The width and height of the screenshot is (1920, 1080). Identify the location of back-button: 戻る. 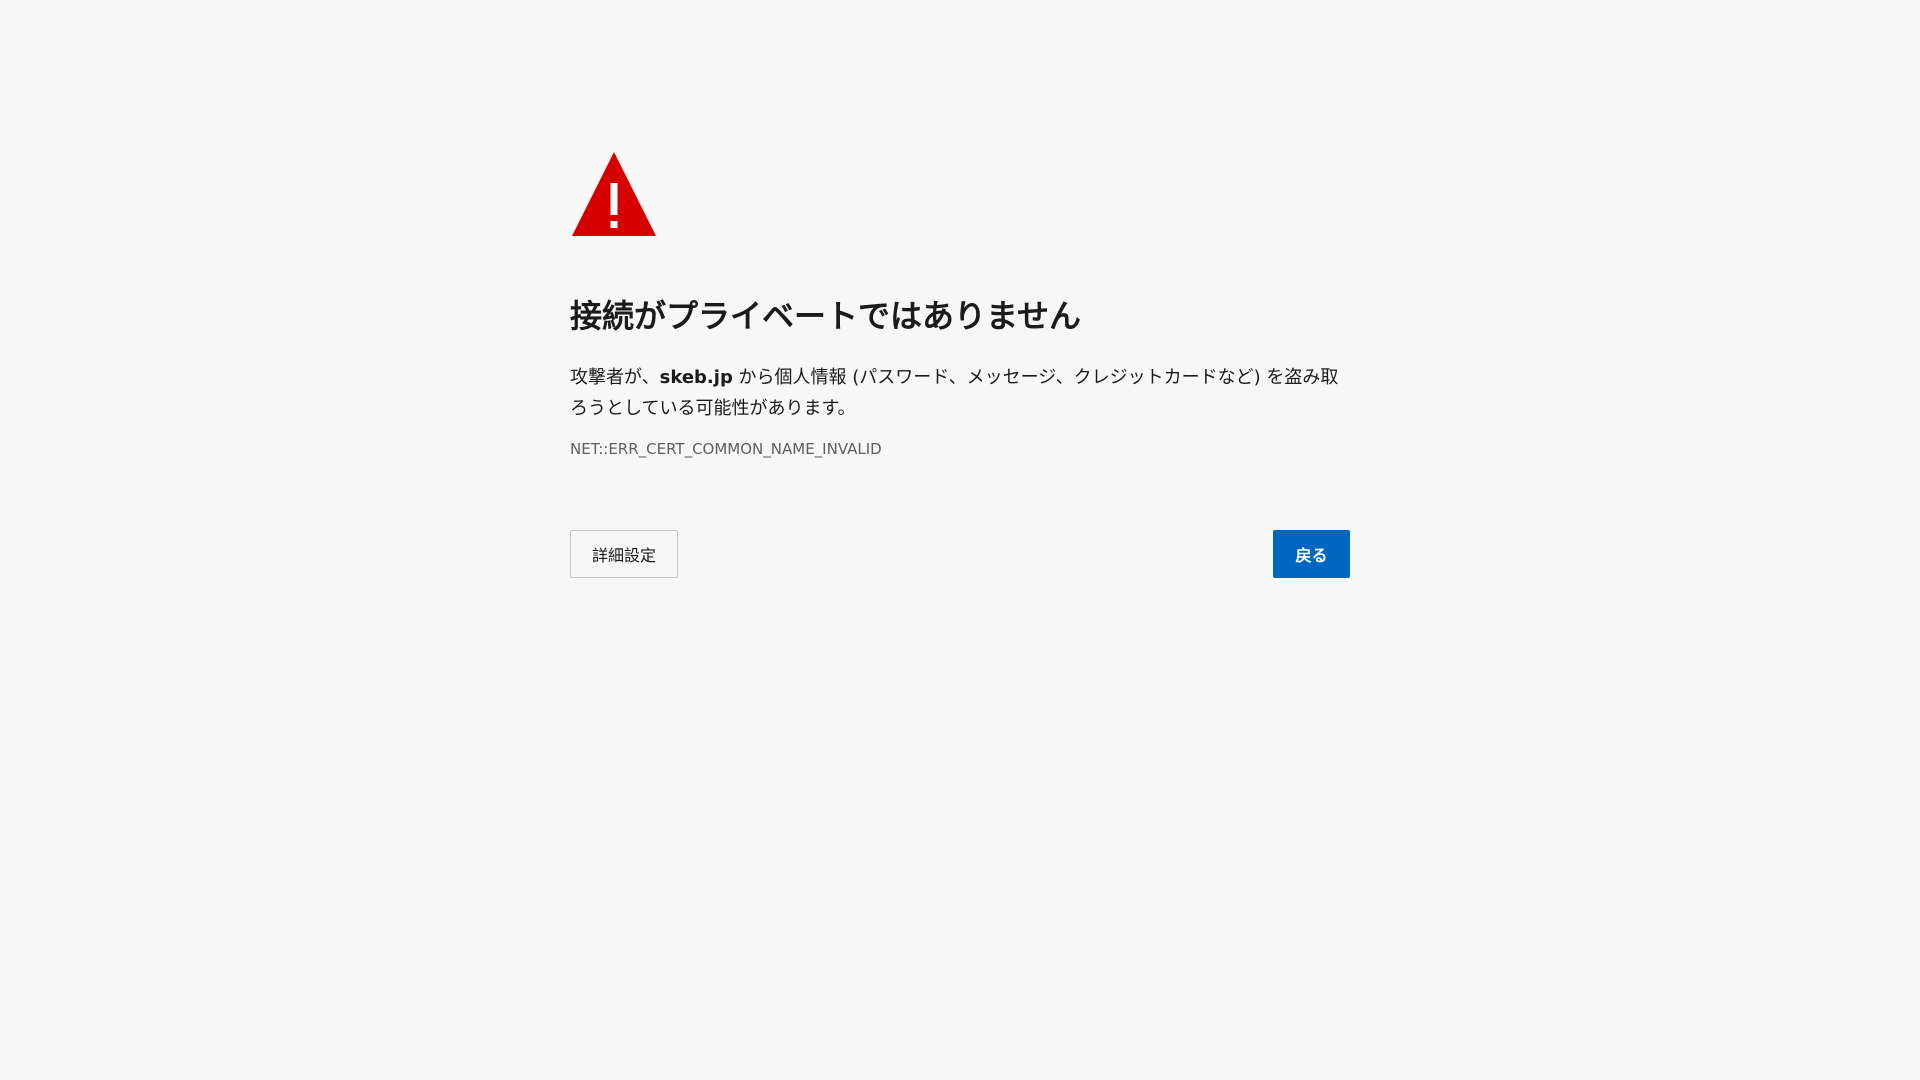
(1311, 553).